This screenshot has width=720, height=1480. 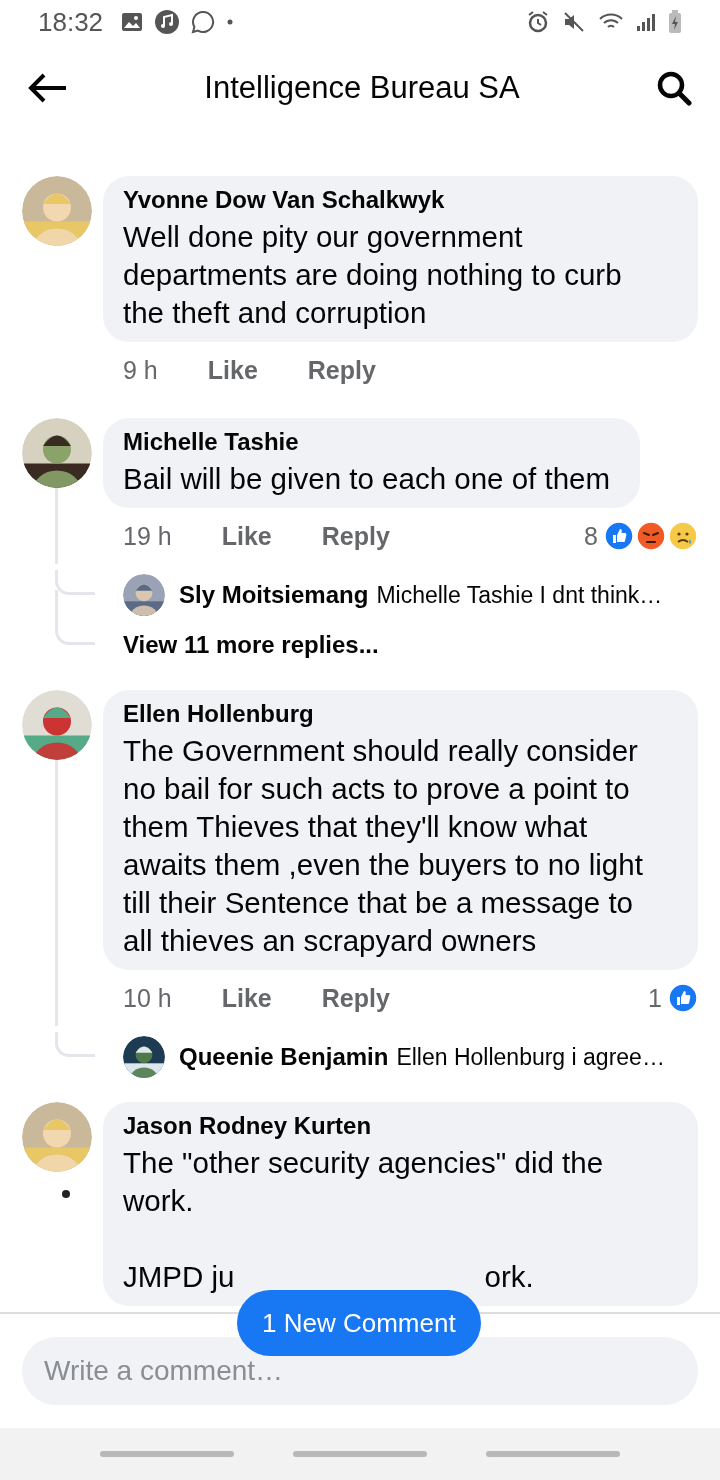 What do you see at coordinates (147, 998) in the screenshot?
I see `comment-time: 10 h` at bounding box center [147, 998].